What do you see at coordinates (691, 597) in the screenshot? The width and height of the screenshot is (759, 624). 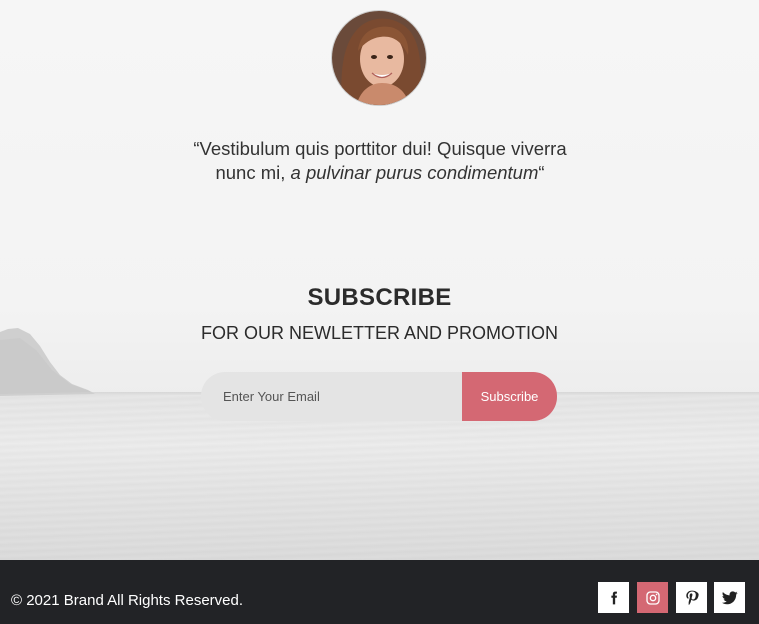 I see `pinterest-icon` at bounding box center [691, 597].